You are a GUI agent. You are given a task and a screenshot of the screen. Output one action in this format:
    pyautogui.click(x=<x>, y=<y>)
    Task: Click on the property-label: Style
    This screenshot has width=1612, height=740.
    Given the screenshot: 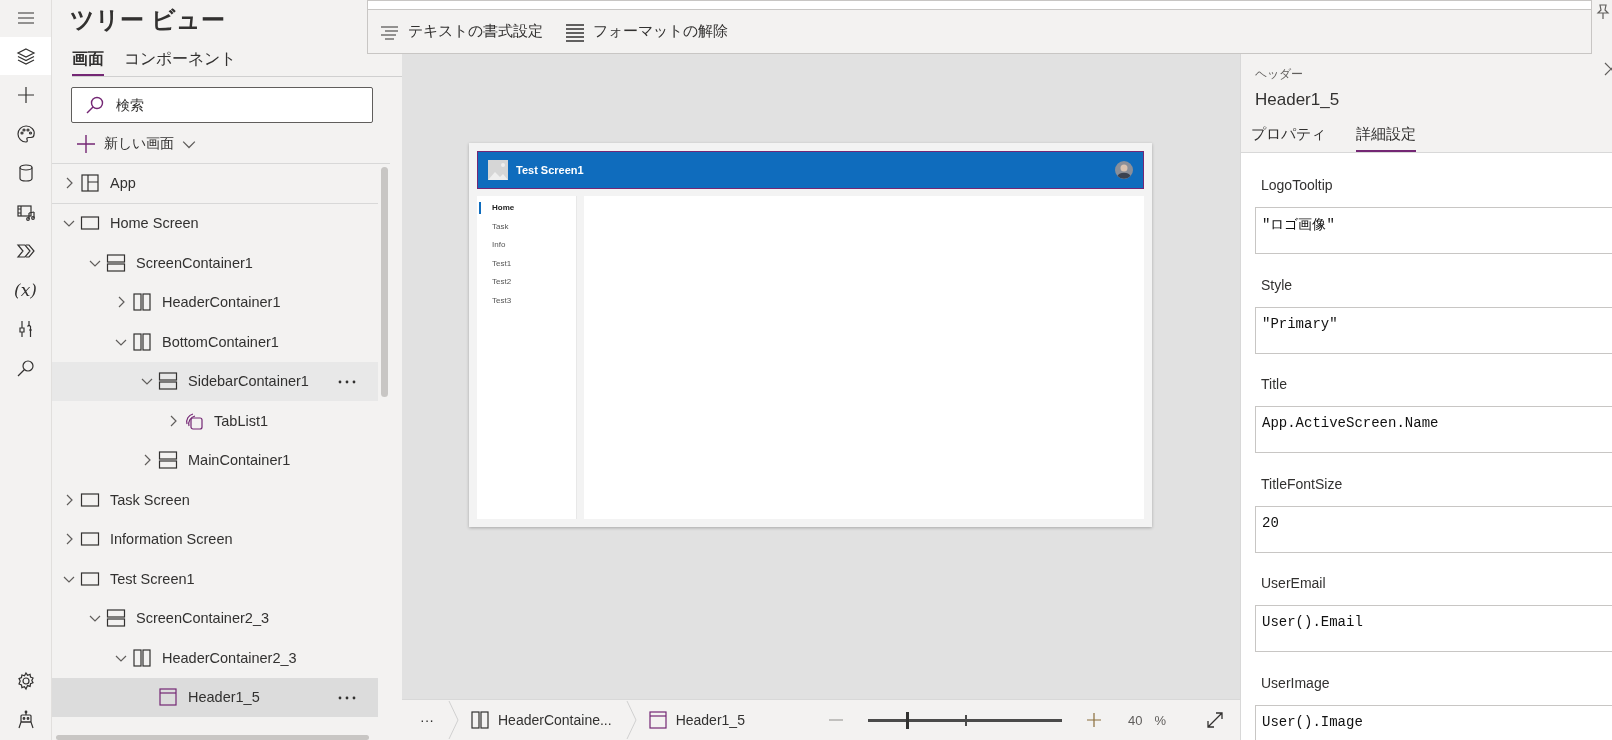 What is the action you would take?
    pyautogui.click(x=1277, y=285)
    